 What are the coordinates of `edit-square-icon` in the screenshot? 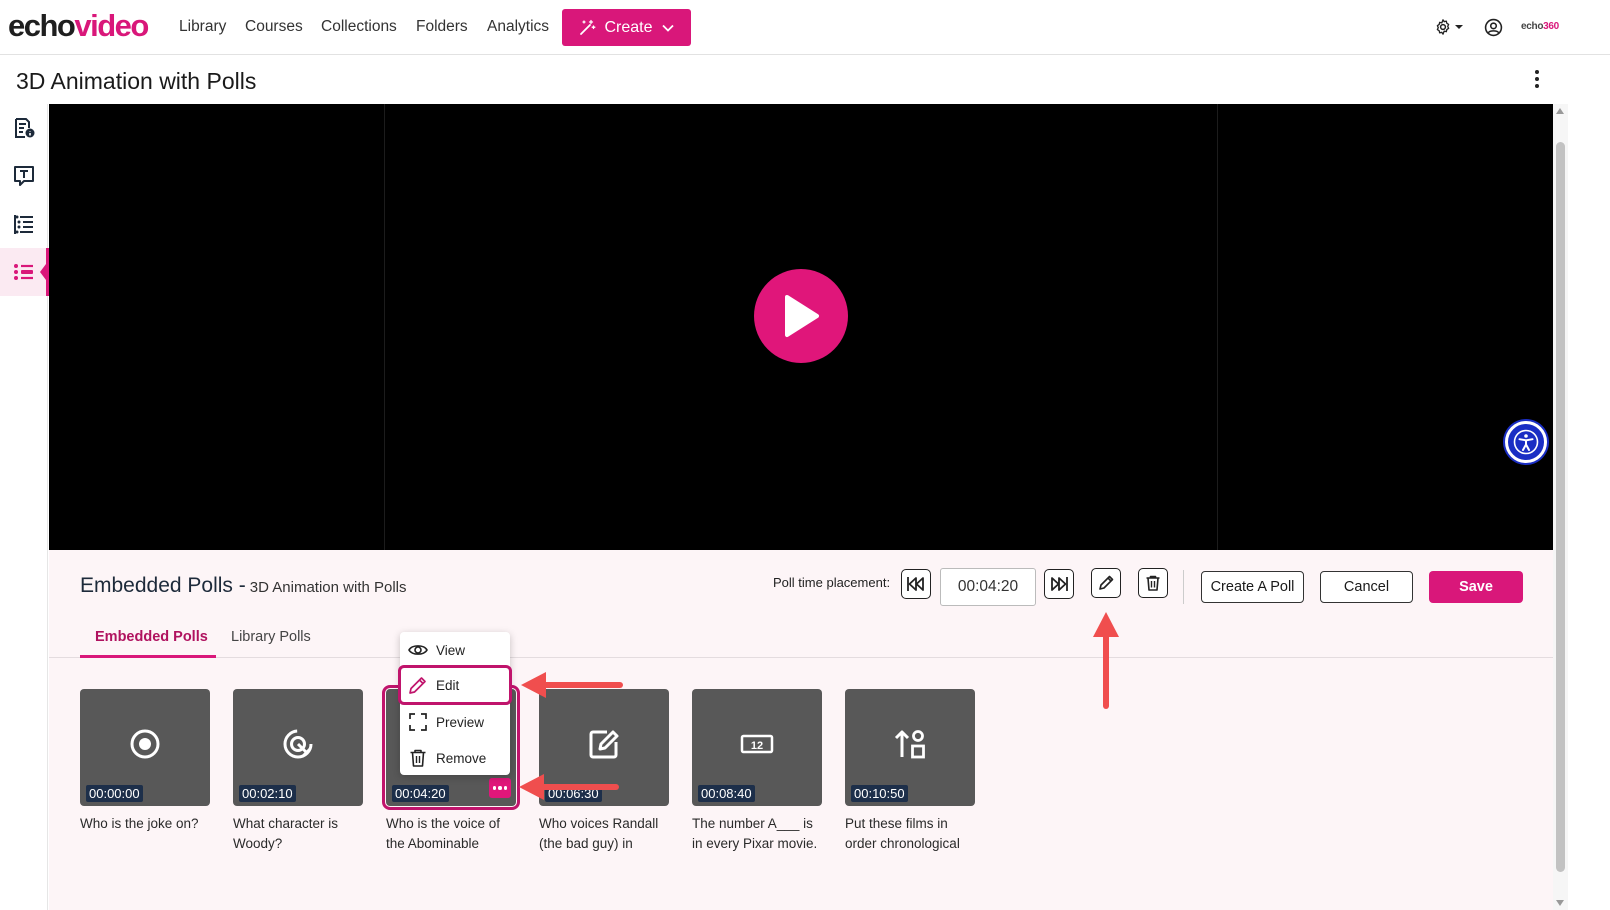 It's located at (604, 744).